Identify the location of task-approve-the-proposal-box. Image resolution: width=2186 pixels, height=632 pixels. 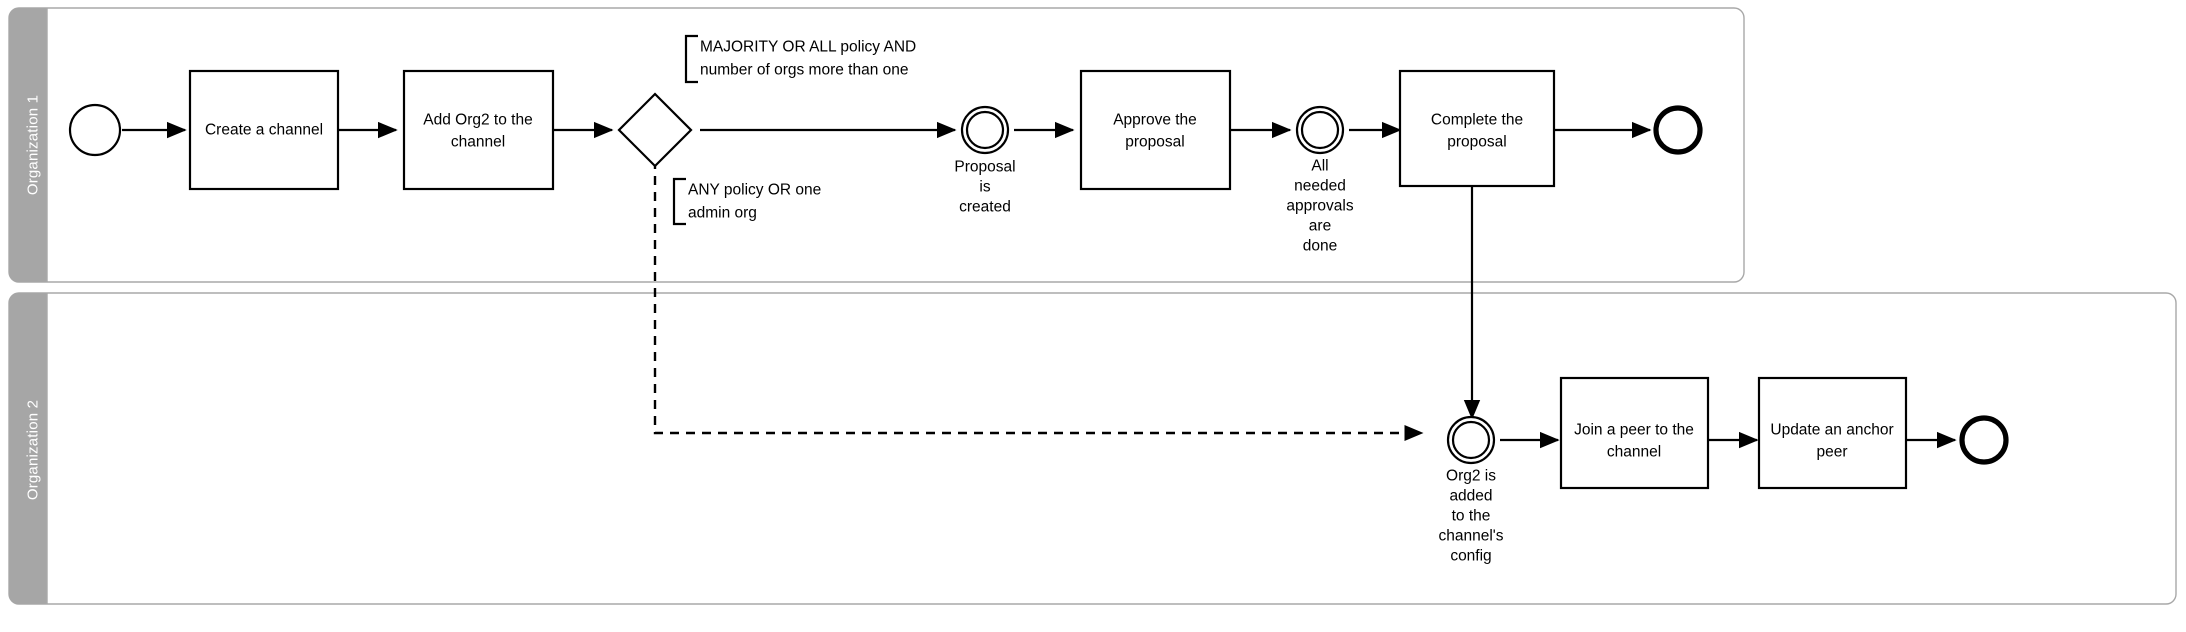
(1155, 130).